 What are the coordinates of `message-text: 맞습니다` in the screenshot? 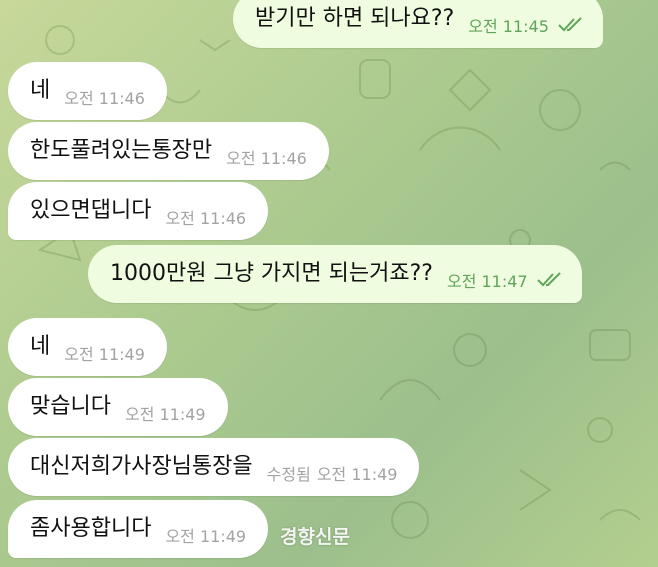 It's located at (70, 406).